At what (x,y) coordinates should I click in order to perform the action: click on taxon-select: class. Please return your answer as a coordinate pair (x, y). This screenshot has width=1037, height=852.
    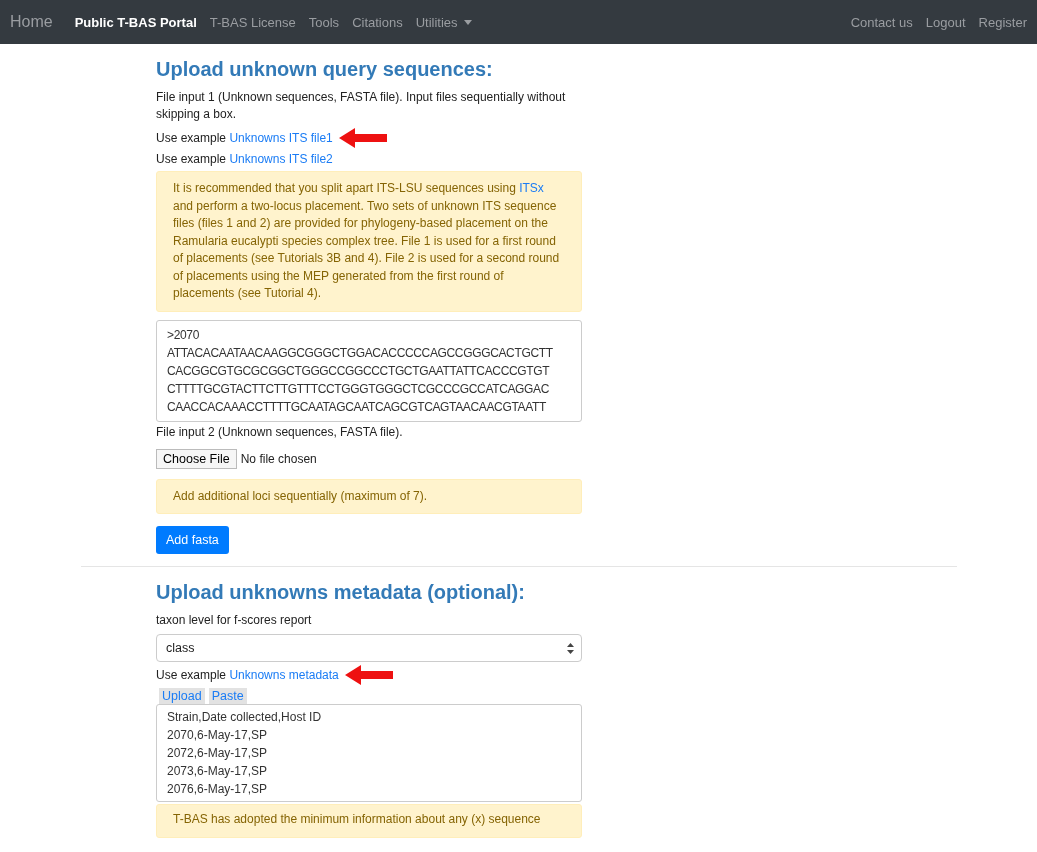
    Looking at the image, I should click on (369, 648).